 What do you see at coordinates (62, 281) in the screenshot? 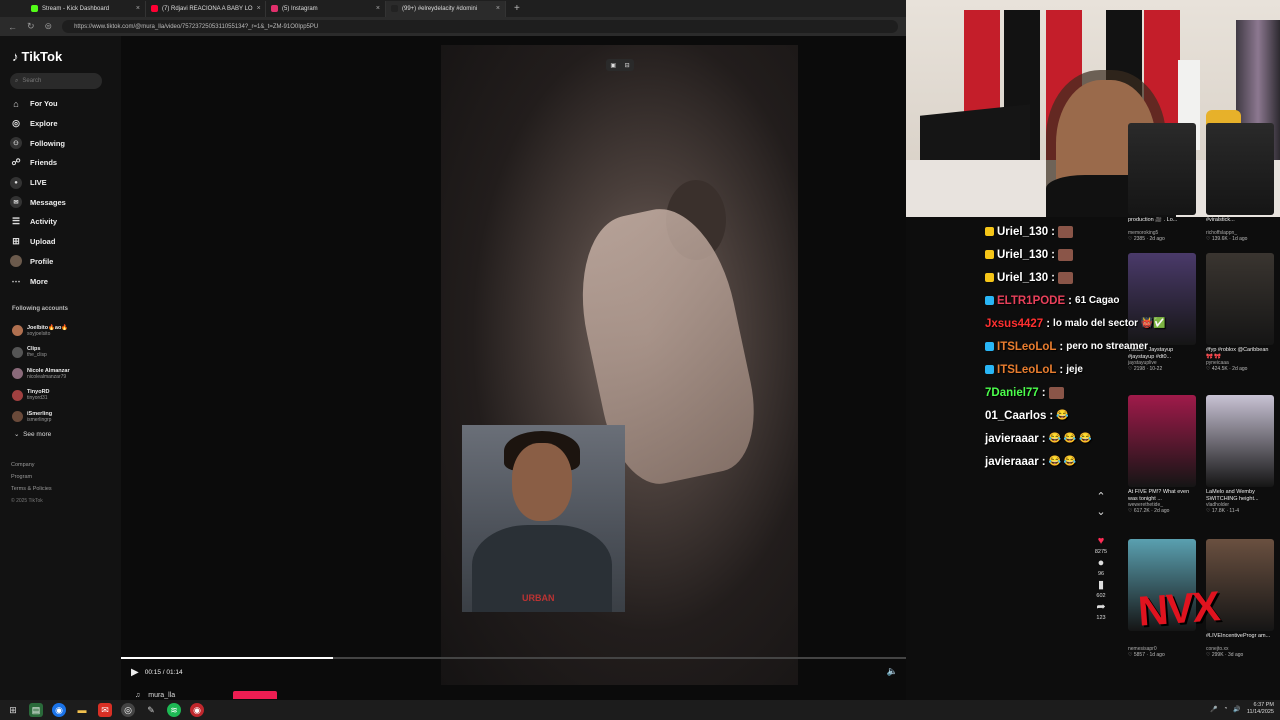
I see `nav-item-more: ⋯ More` at bounding box center [62, 281].